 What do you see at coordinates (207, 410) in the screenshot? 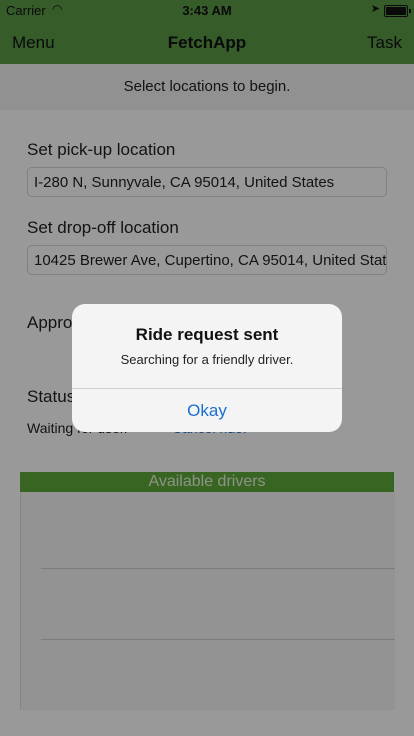
I see `okay-button: Okay` at bounding box center [207, 410].